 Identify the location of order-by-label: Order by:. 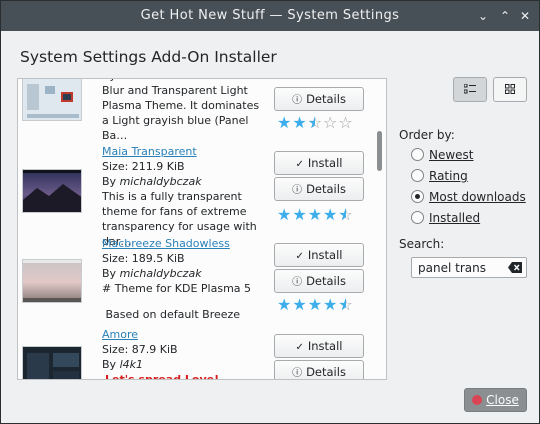
(427, 135).